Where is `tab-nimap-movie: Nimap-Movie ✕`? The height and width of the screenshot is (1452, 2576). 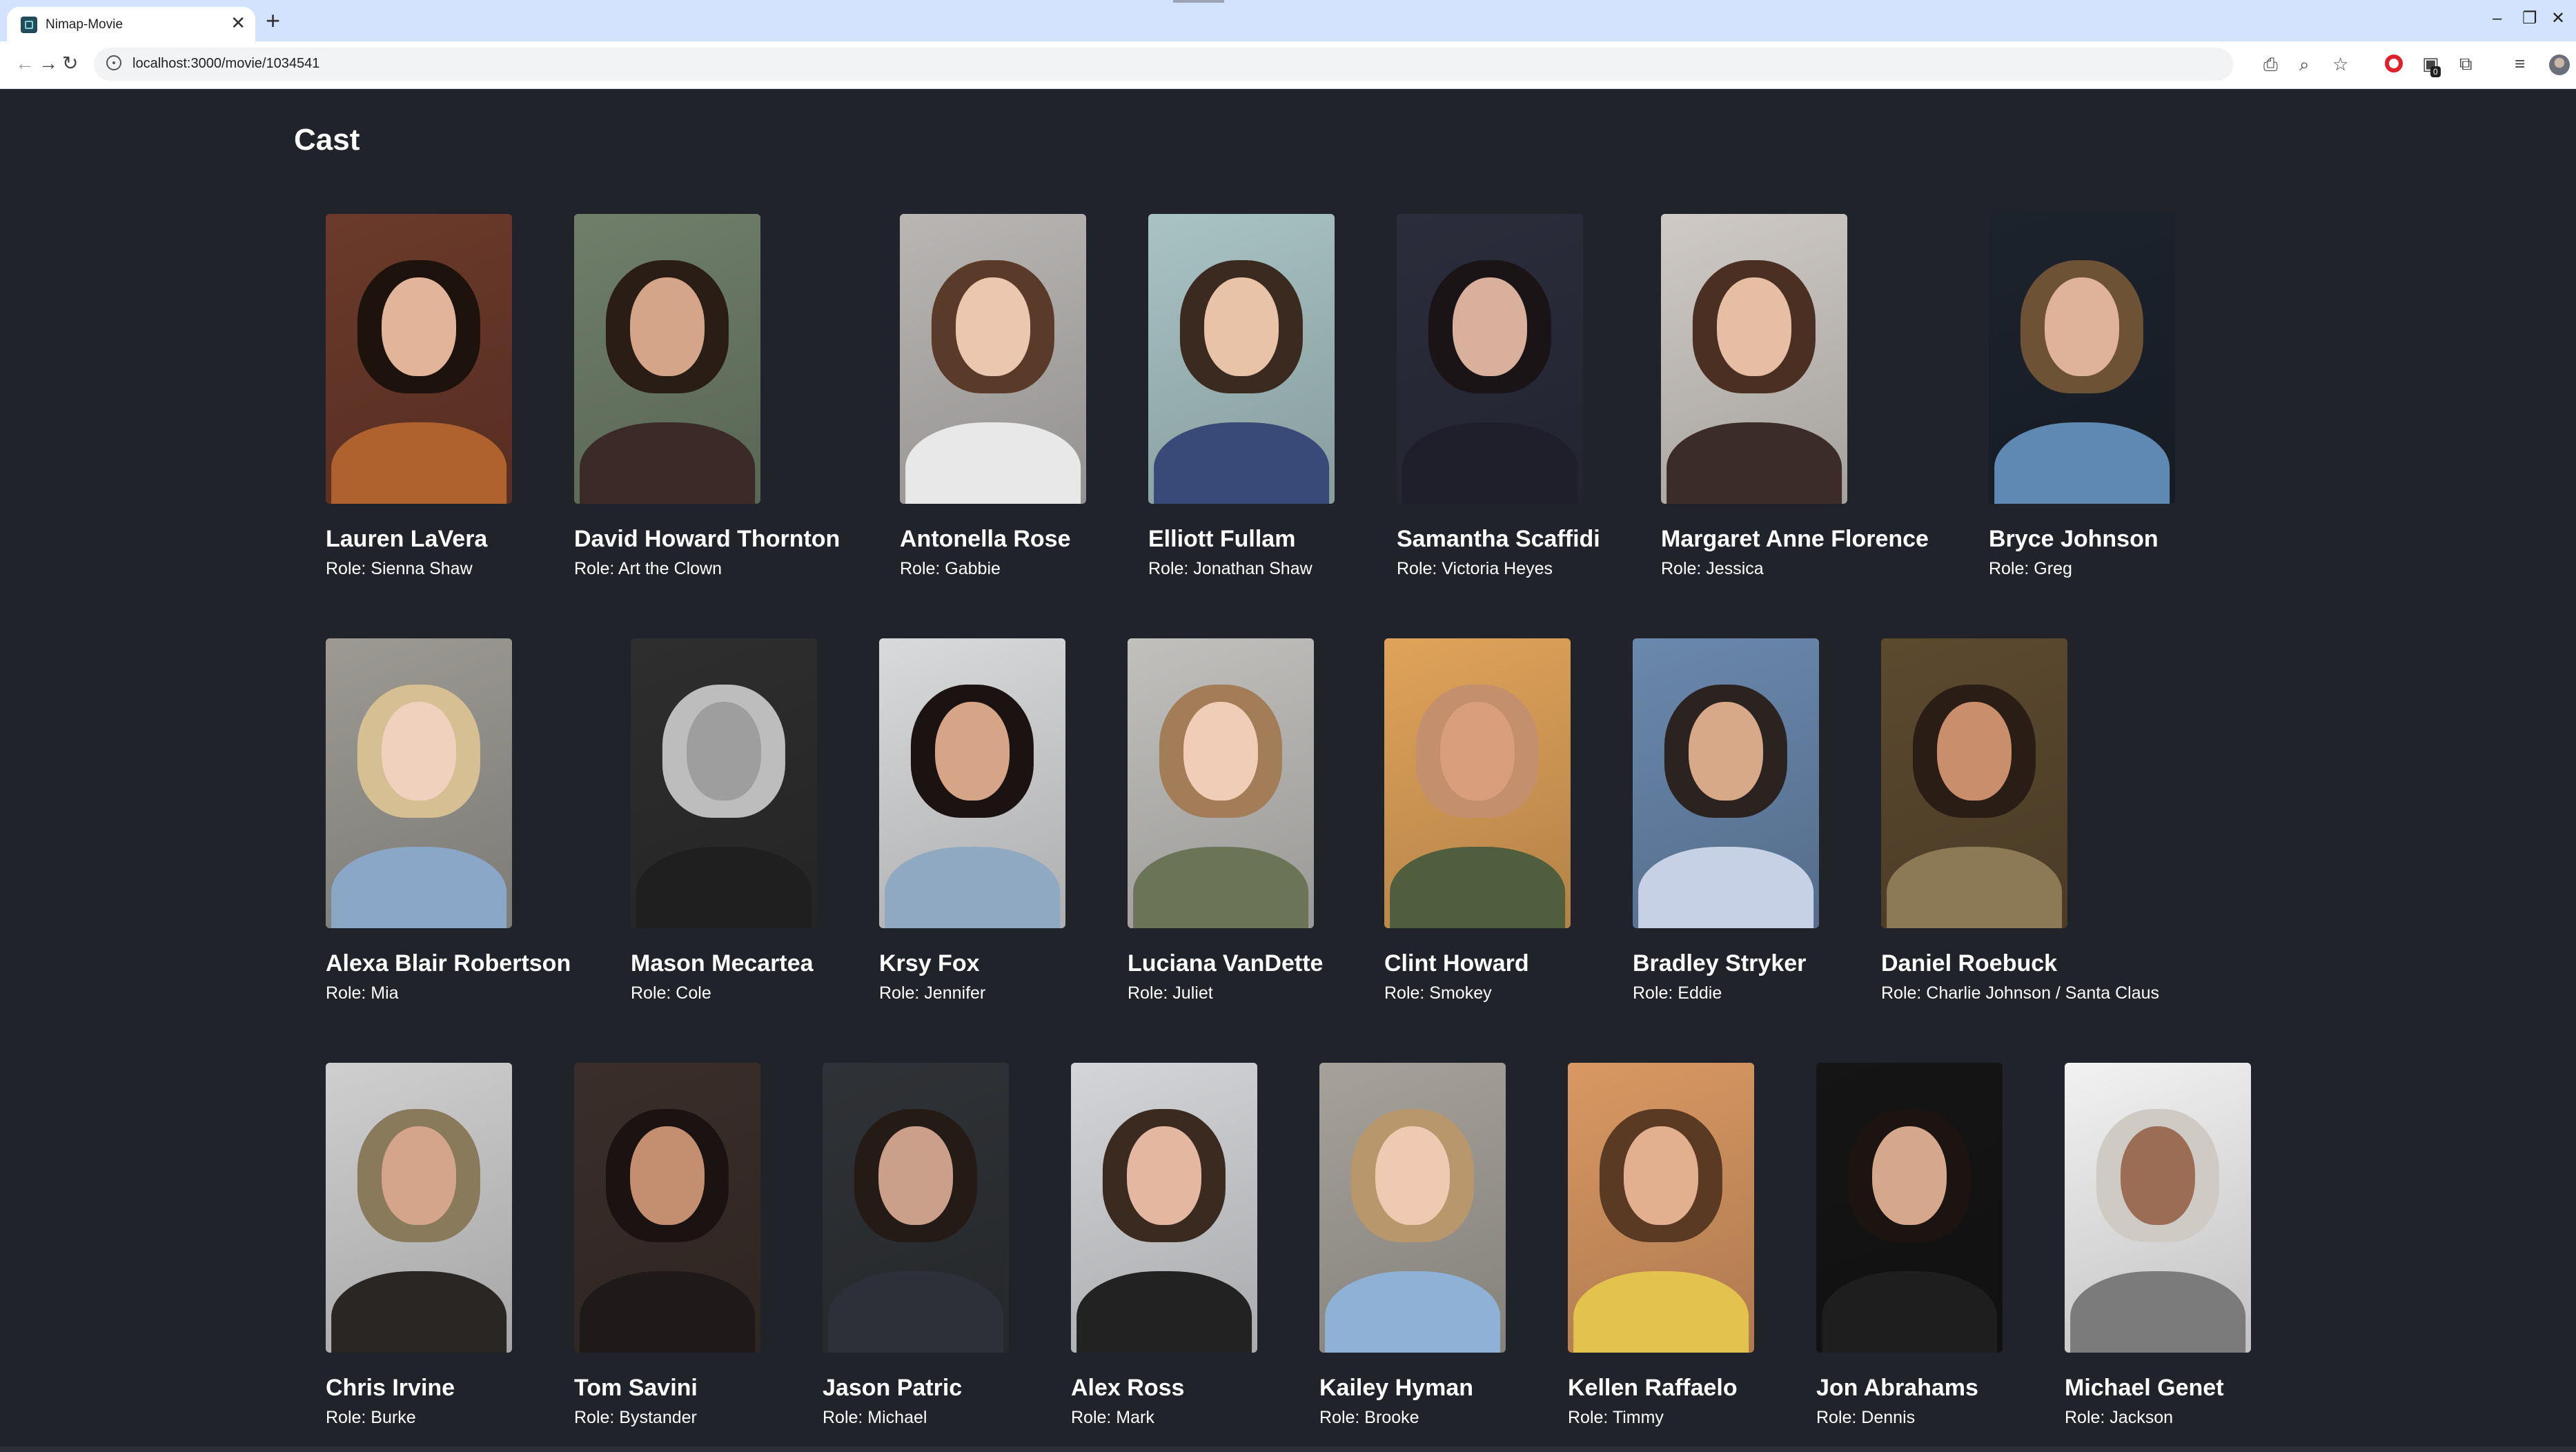
tab-nimap-movie: Nimap-Movie ✕ is located at coordinates (131, 24).